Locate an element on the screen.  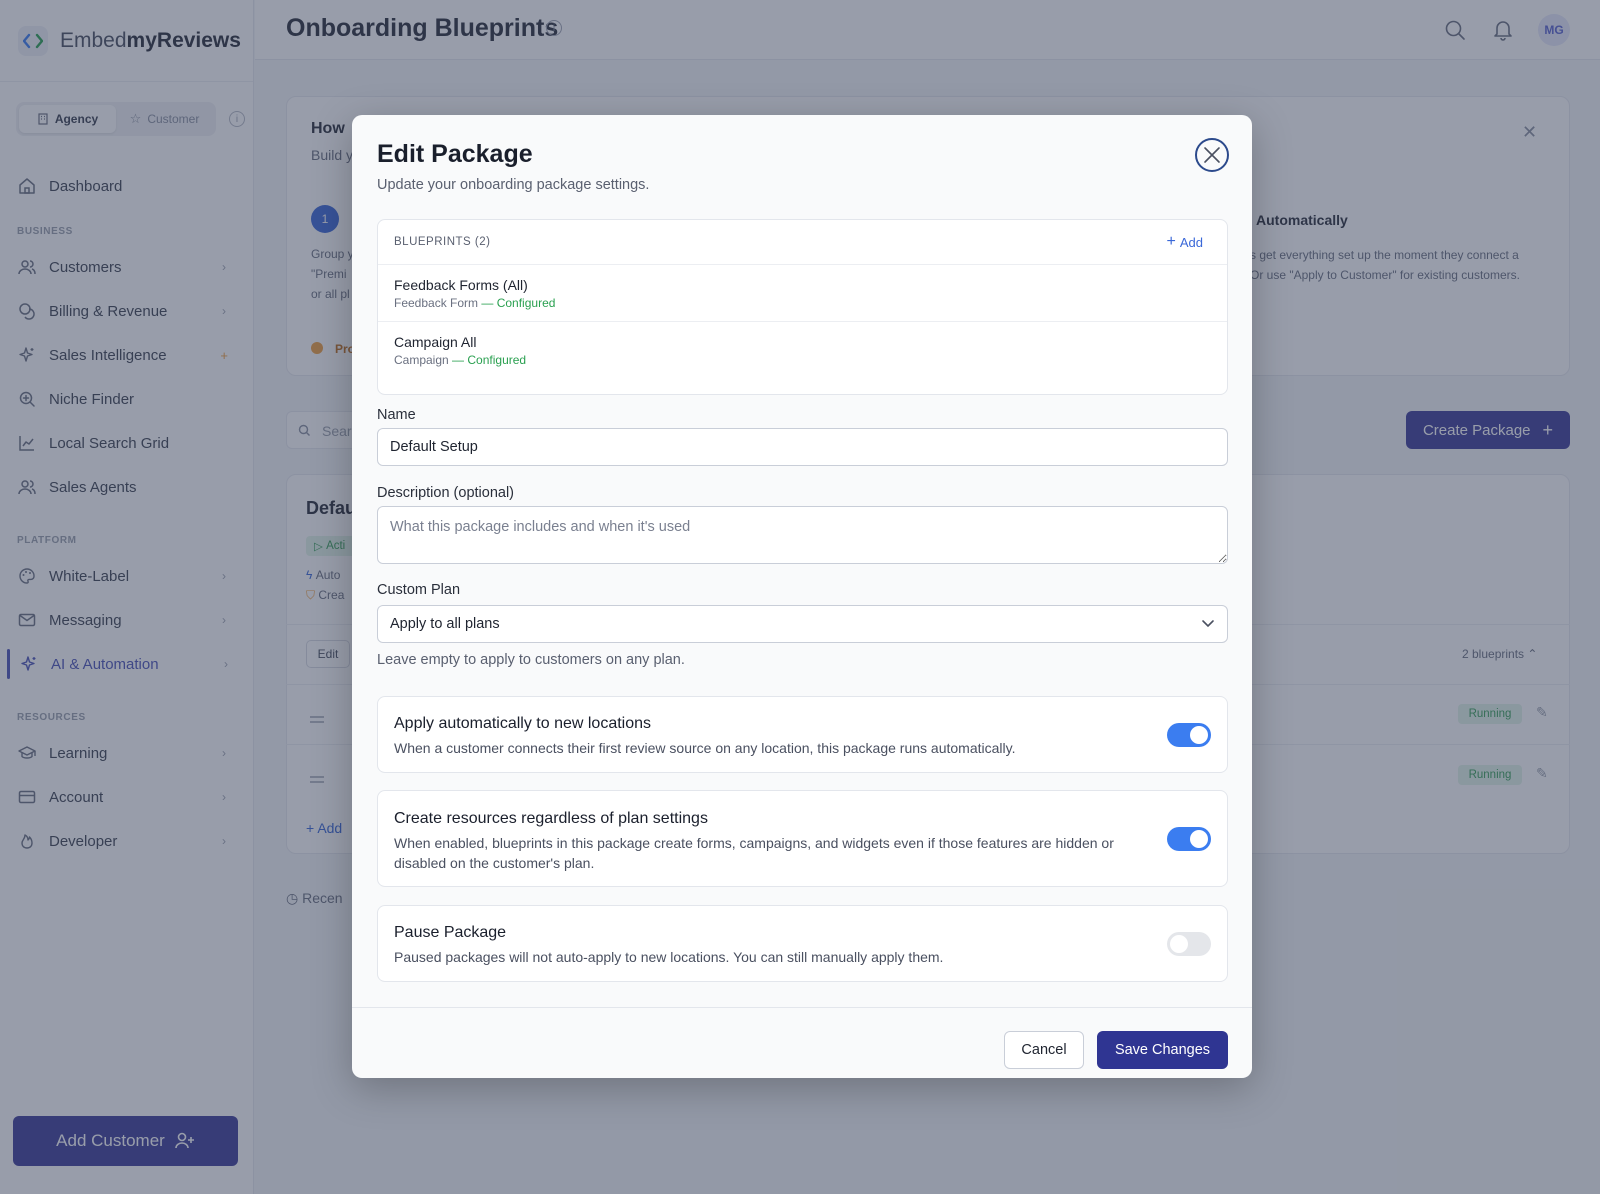
add-blueprint-button: + Add is located at coordinates (1185, 242).